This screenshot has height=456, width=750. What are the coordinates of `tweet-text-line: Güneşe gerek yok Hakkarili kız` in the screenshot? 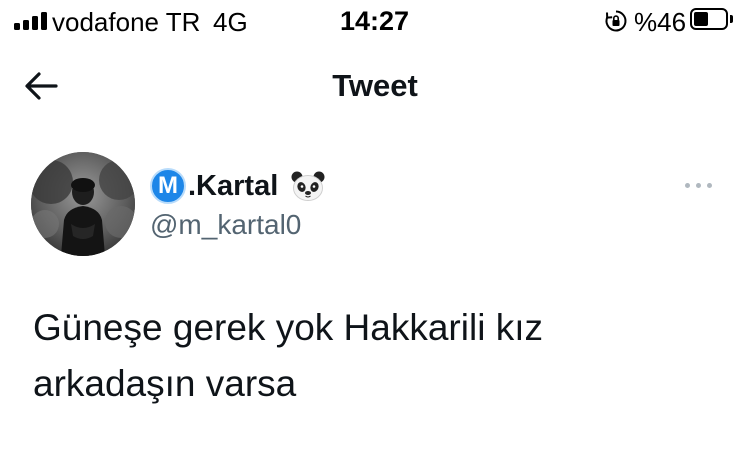 It's located at (288, 327).